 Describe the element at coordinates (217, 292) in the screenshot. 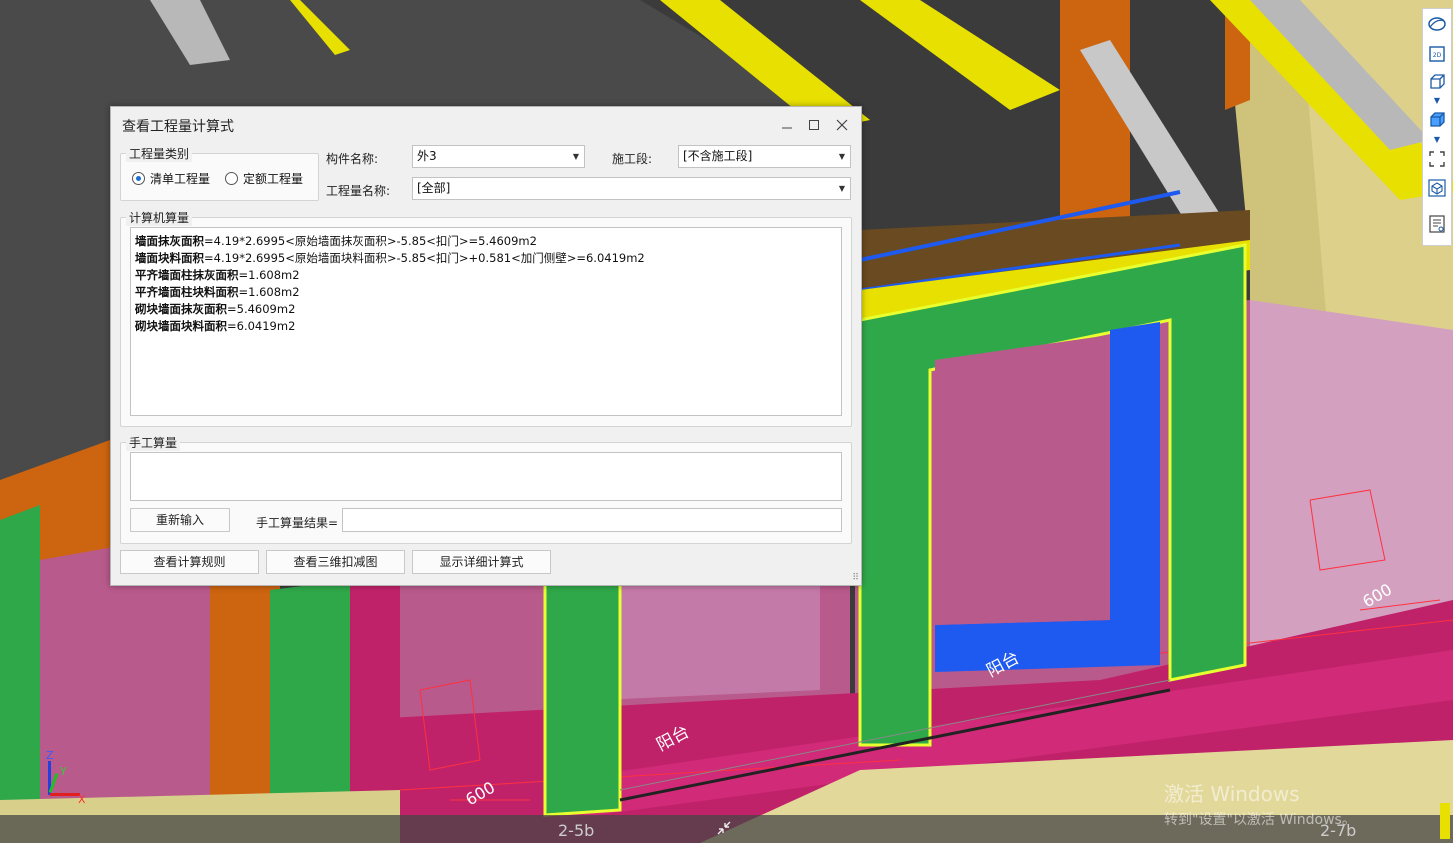

I see `calc-line: 平齐墙面柱块料面积=1.608m2` at that location.